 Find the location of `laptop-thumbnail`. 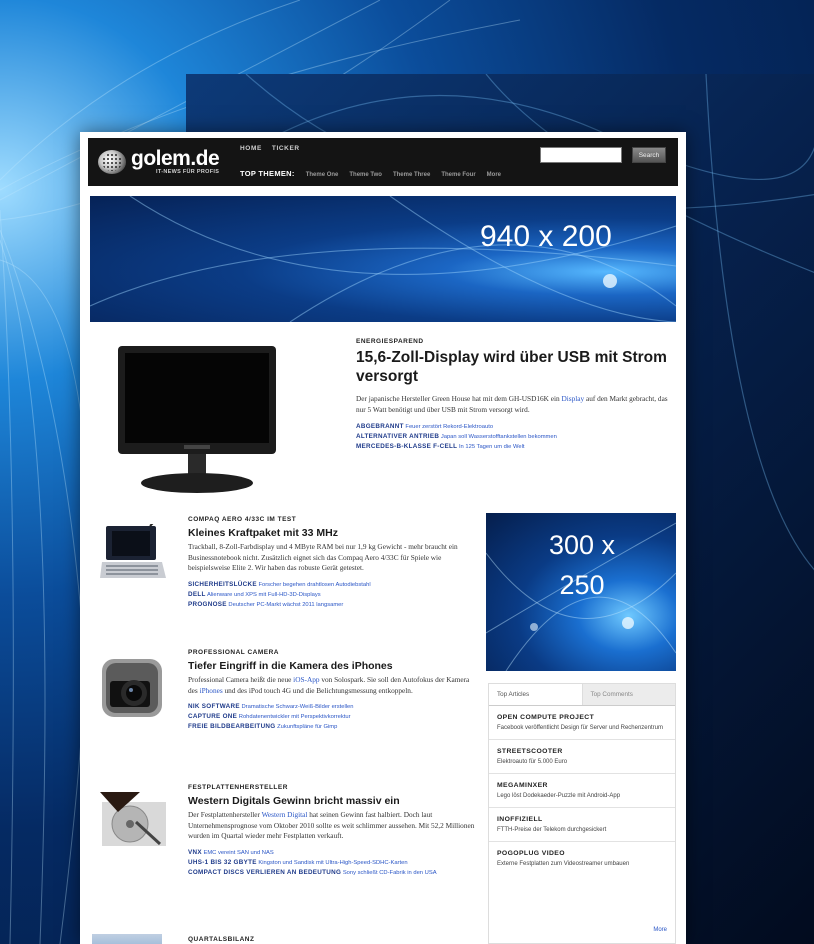

laptop-thumbnail is located at coordinates (134, 555).